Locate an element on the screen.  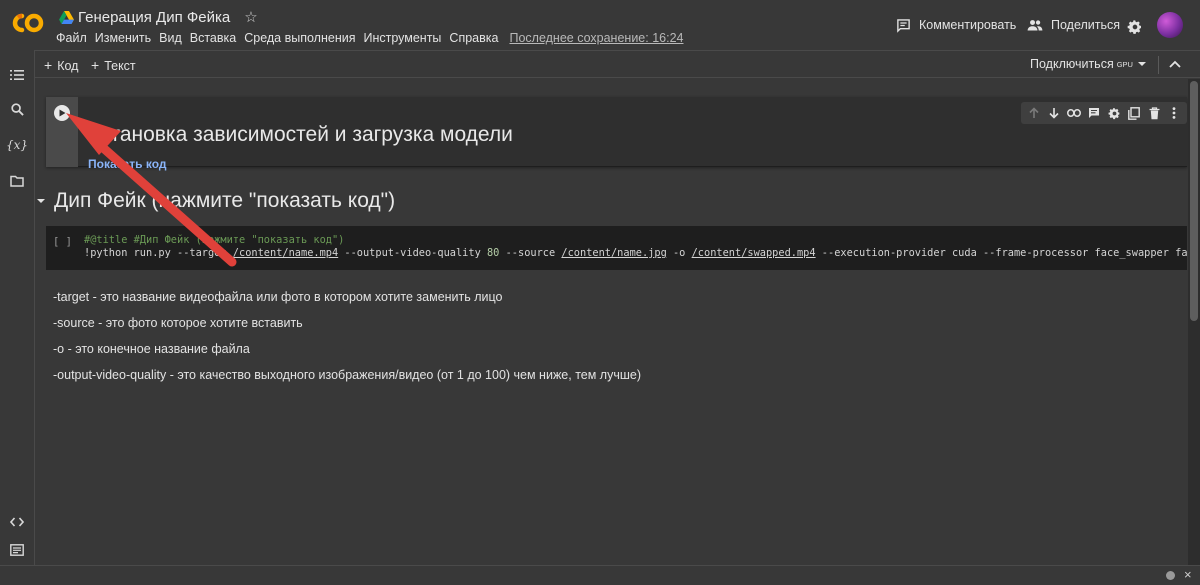
code-token: !python run.py --target is located at coordinates (158, 253).